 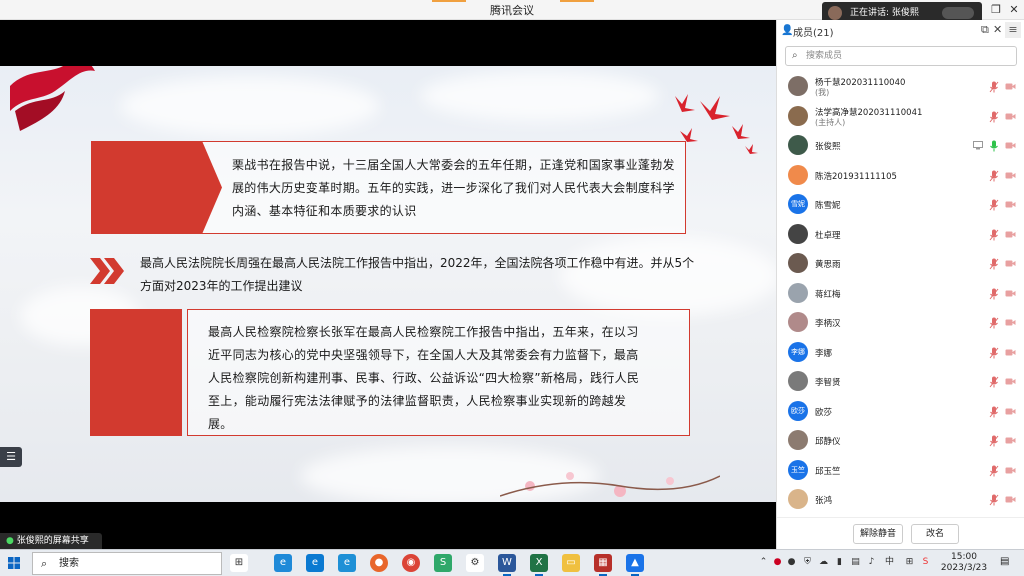 What do you see at coordinates (507, 565) in the screenshot?
I see `word-icon: W` at bounding box center [507, 565].